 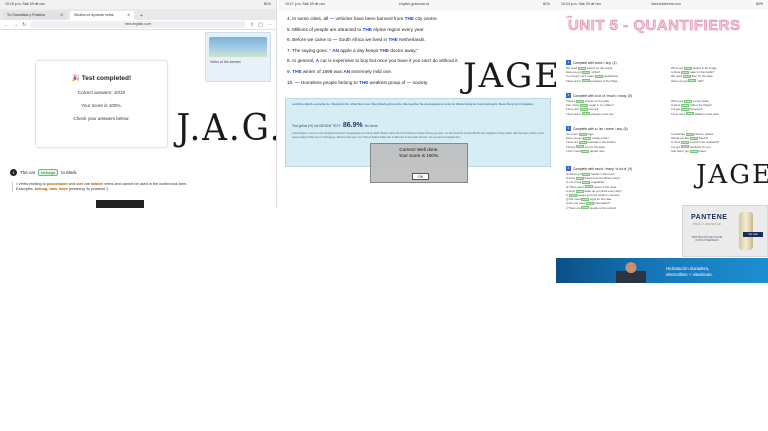 I want to click on ok-button: OK, so click(x=420, y=176).